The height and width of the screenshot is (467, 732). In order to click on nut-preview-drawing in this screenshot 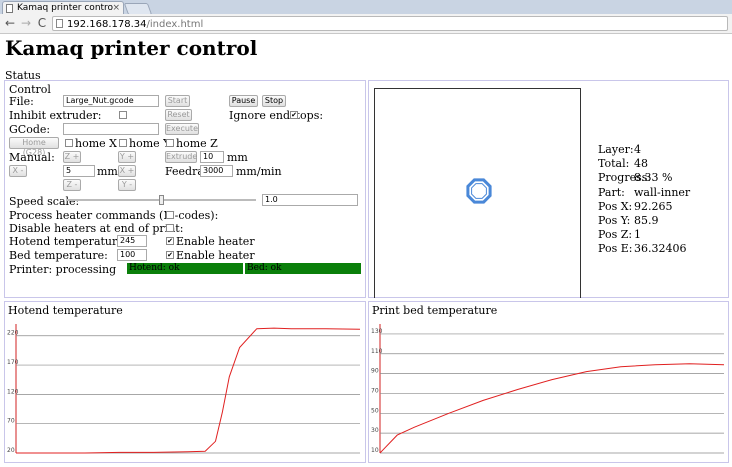, I will do `click(479, 191)`.